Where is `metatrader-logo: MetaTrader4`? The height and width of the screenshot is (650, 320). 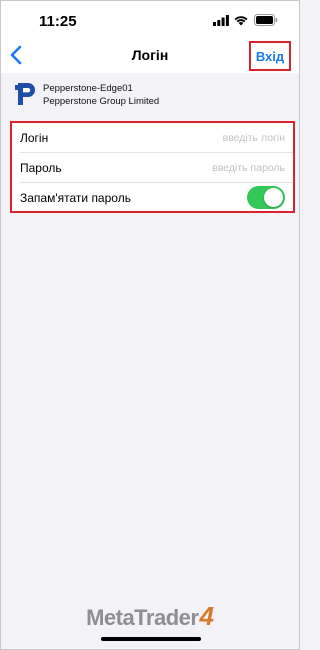 metatrader-logo: MetaTrader4 is located at coordinates (150, 616).